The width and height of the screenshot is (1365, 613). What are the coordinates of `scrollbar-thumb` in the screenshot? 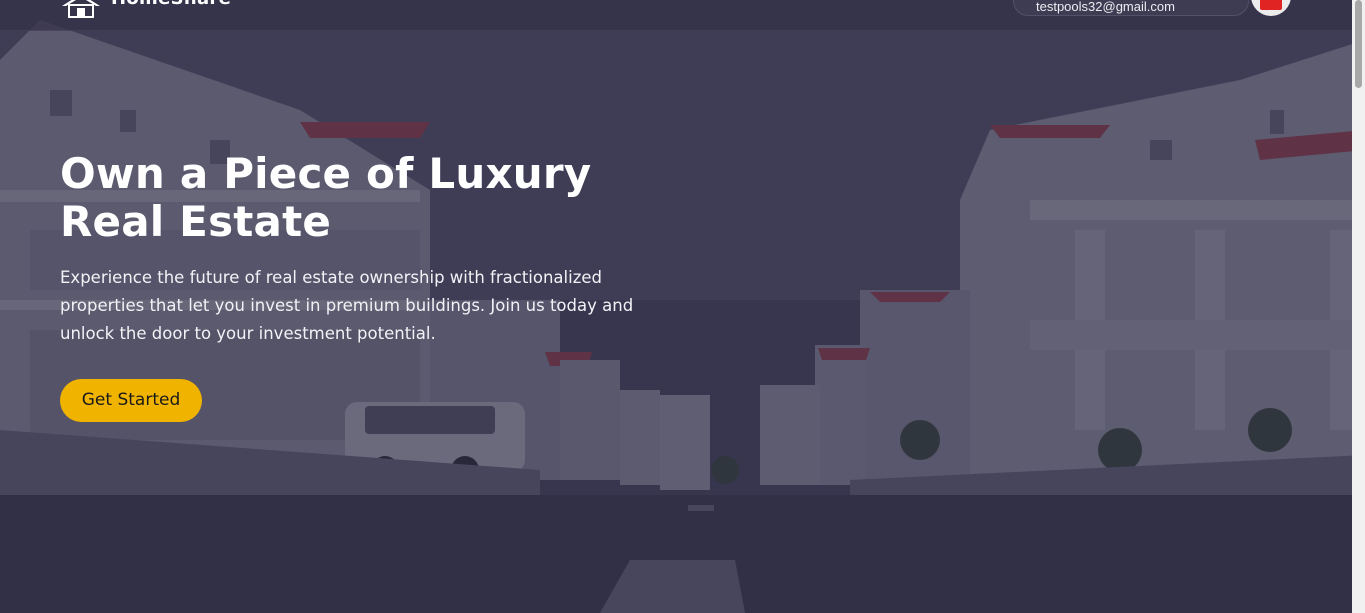 It's located at (1358, 44).